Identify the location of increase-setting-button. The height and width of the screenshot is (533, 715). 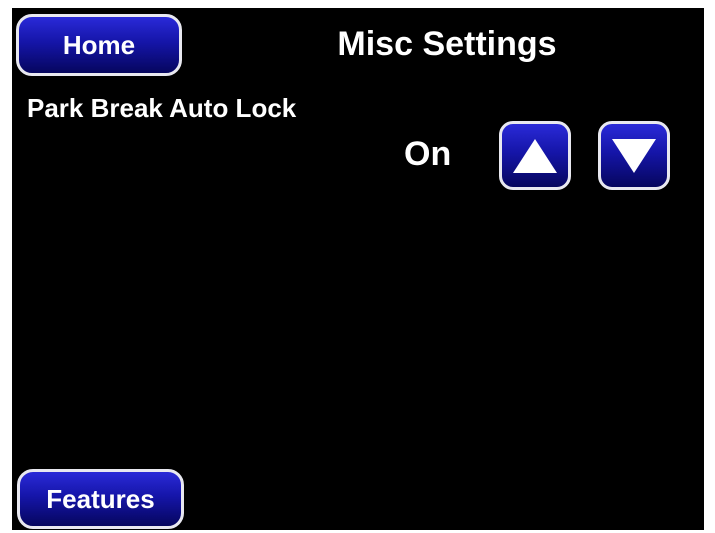
(535, 155).